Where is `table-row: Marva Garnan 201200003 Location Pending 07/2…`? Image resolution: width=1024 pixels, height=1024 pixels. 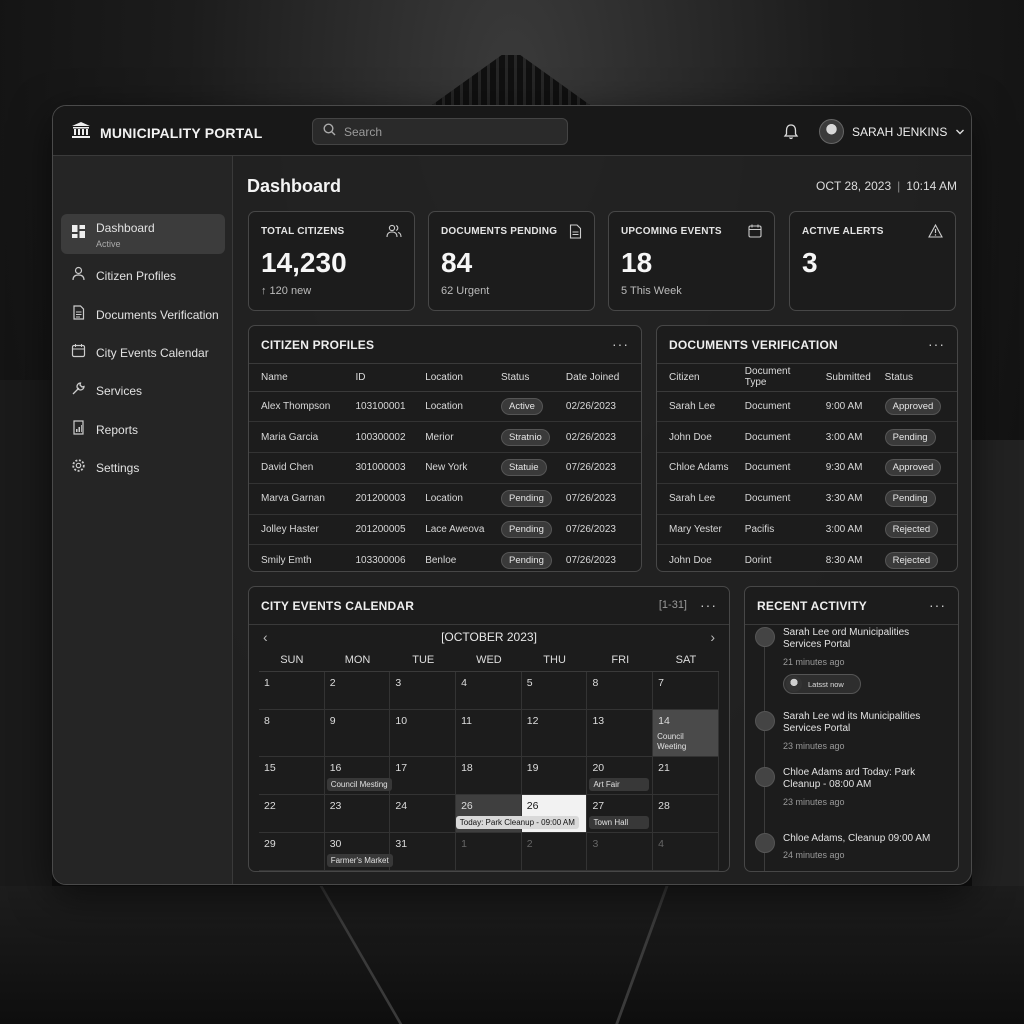
table-row: Marva Garnan 201200003 Location Pending 07/2… is located at coordinates (445, 499).